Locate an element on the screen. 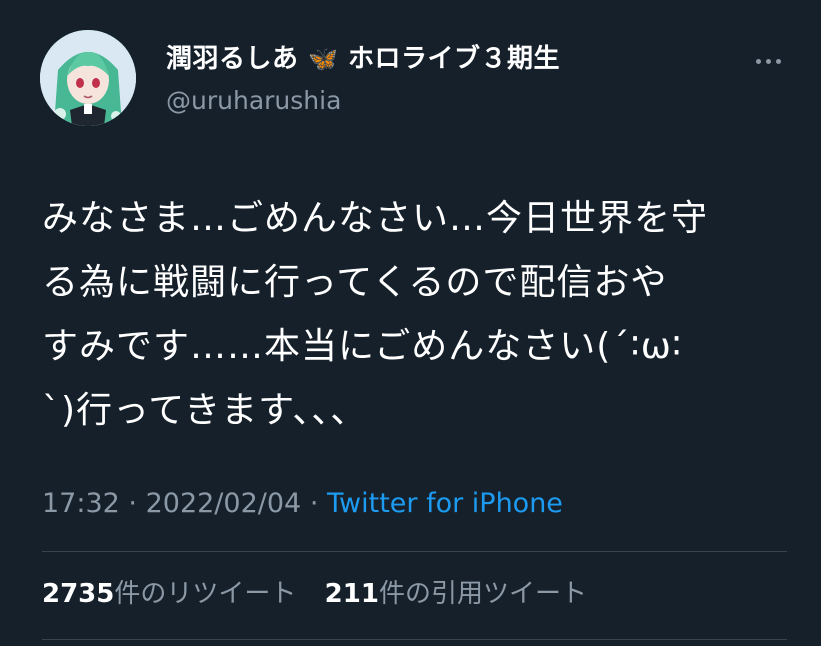  retweets-stat: 2735件のリツイート is located at coordinates (169, 594).